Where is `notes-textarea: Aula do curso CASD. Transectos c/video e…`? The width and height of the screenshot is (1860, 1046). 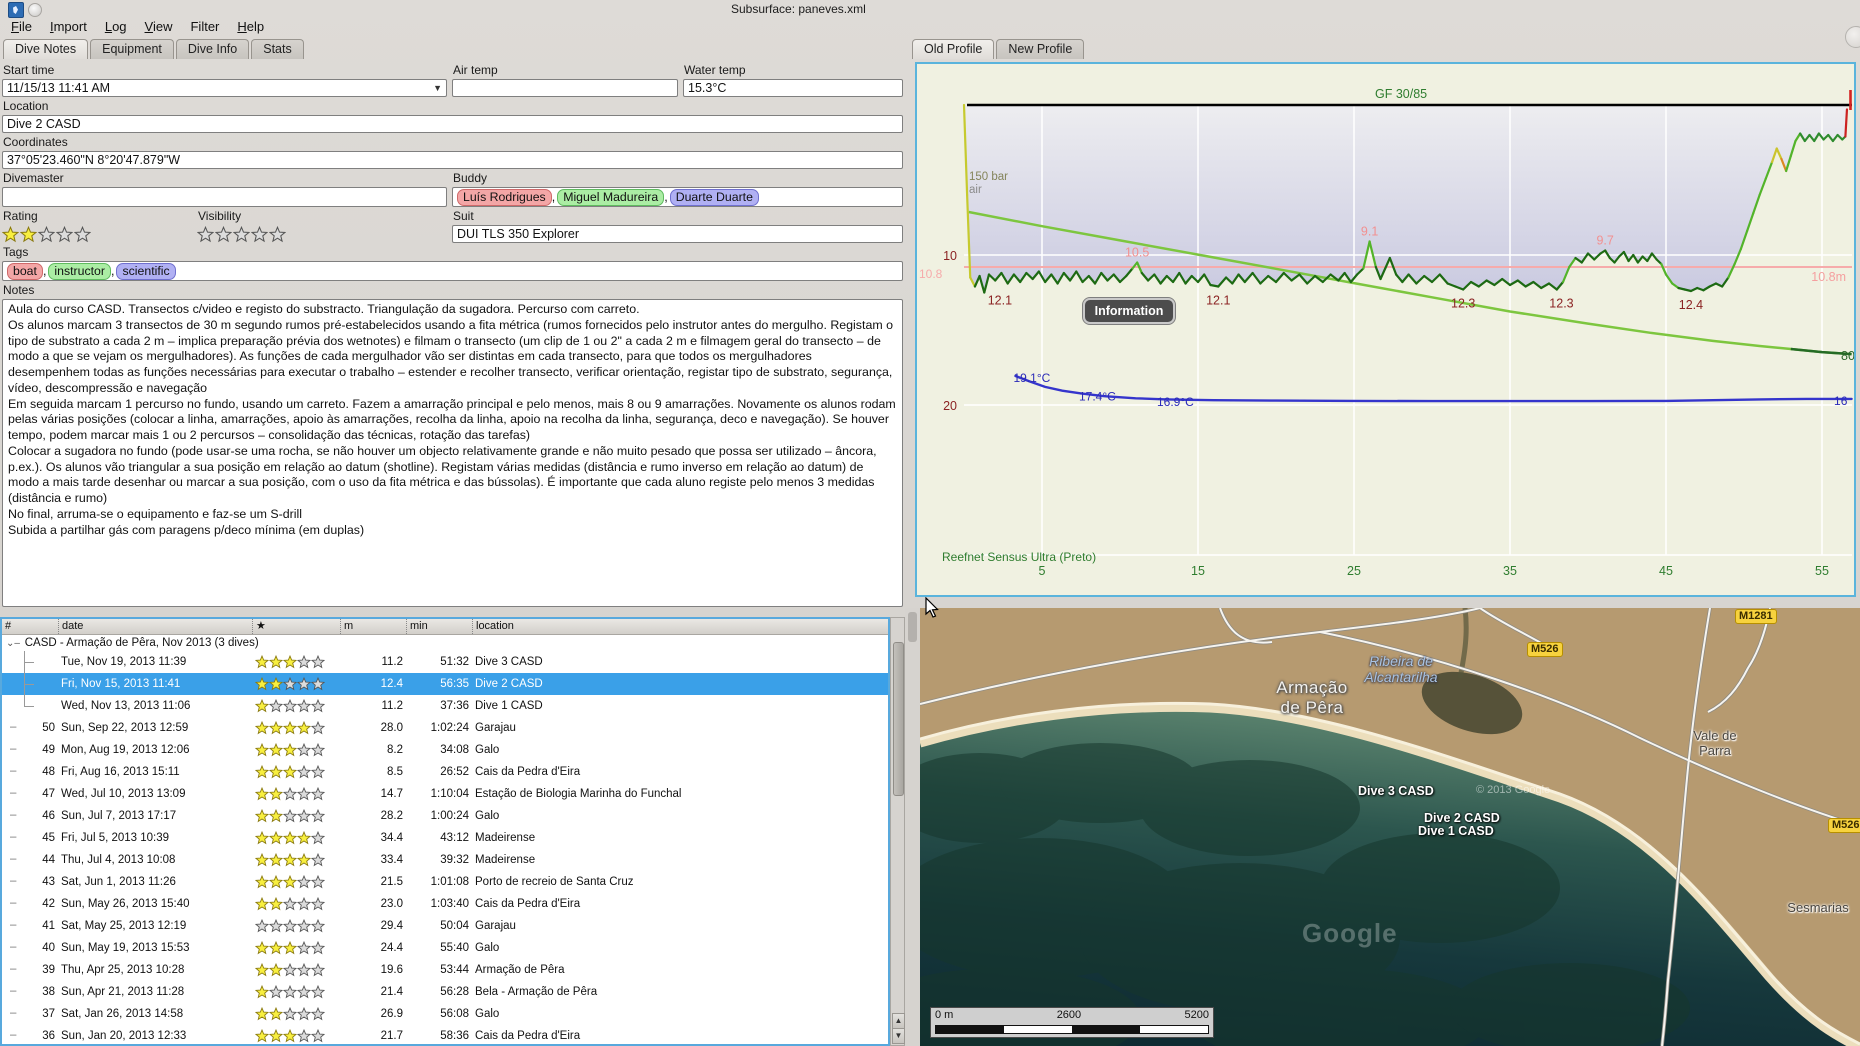
notes-textarea: Aula do curso CASD. Transectos c/video e… is located at coordinates (452, 453).